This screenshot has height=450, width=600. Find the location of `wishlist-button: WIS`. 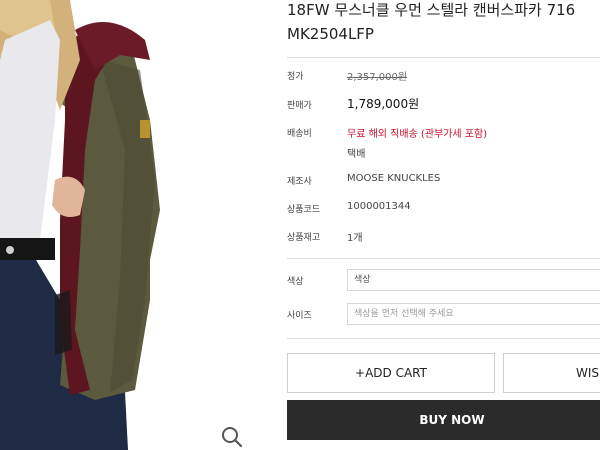

wishlist-button: WIS is located at coordinates (551, 373).